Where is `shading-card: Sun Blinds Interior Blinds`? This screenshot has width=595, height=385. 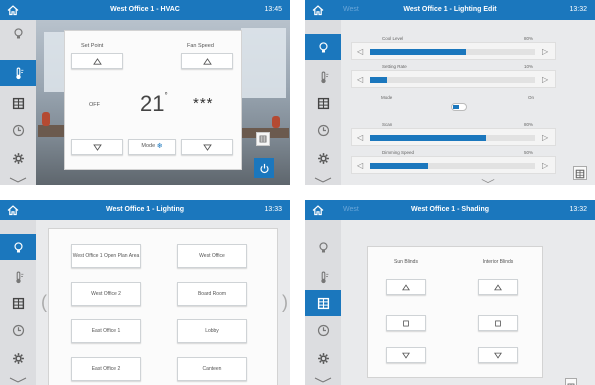 shading-card: Sun Blinds Interior Blinds is located at coordinates (455, 312).